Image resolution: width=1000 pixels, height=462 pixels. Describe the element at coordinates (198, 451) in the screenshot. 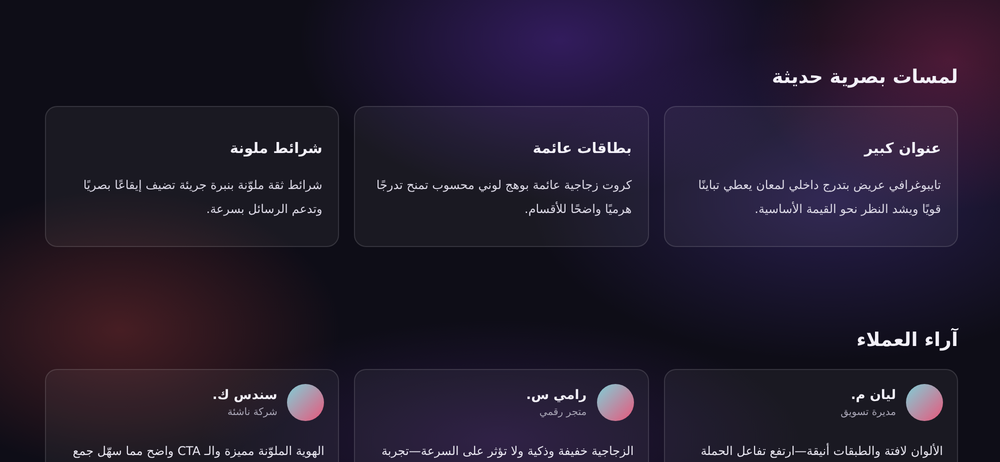

I see `testimonial-quote: الهوية الملوّنة مميزة والـ CTA واضح مما سهّل جمع` at that location.